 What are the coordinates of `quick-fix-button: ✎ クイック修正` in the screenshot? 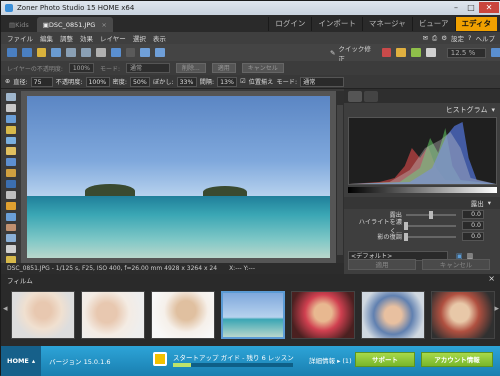 It's located at (353, 53).